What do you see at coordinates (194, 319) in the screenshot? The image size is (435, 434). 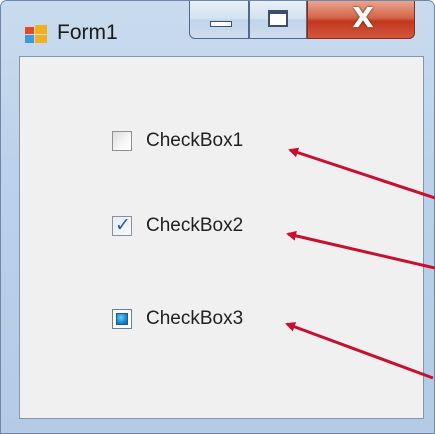 I see `checkbox-3-label: CheckBox3` at bounding box center [194, 319].